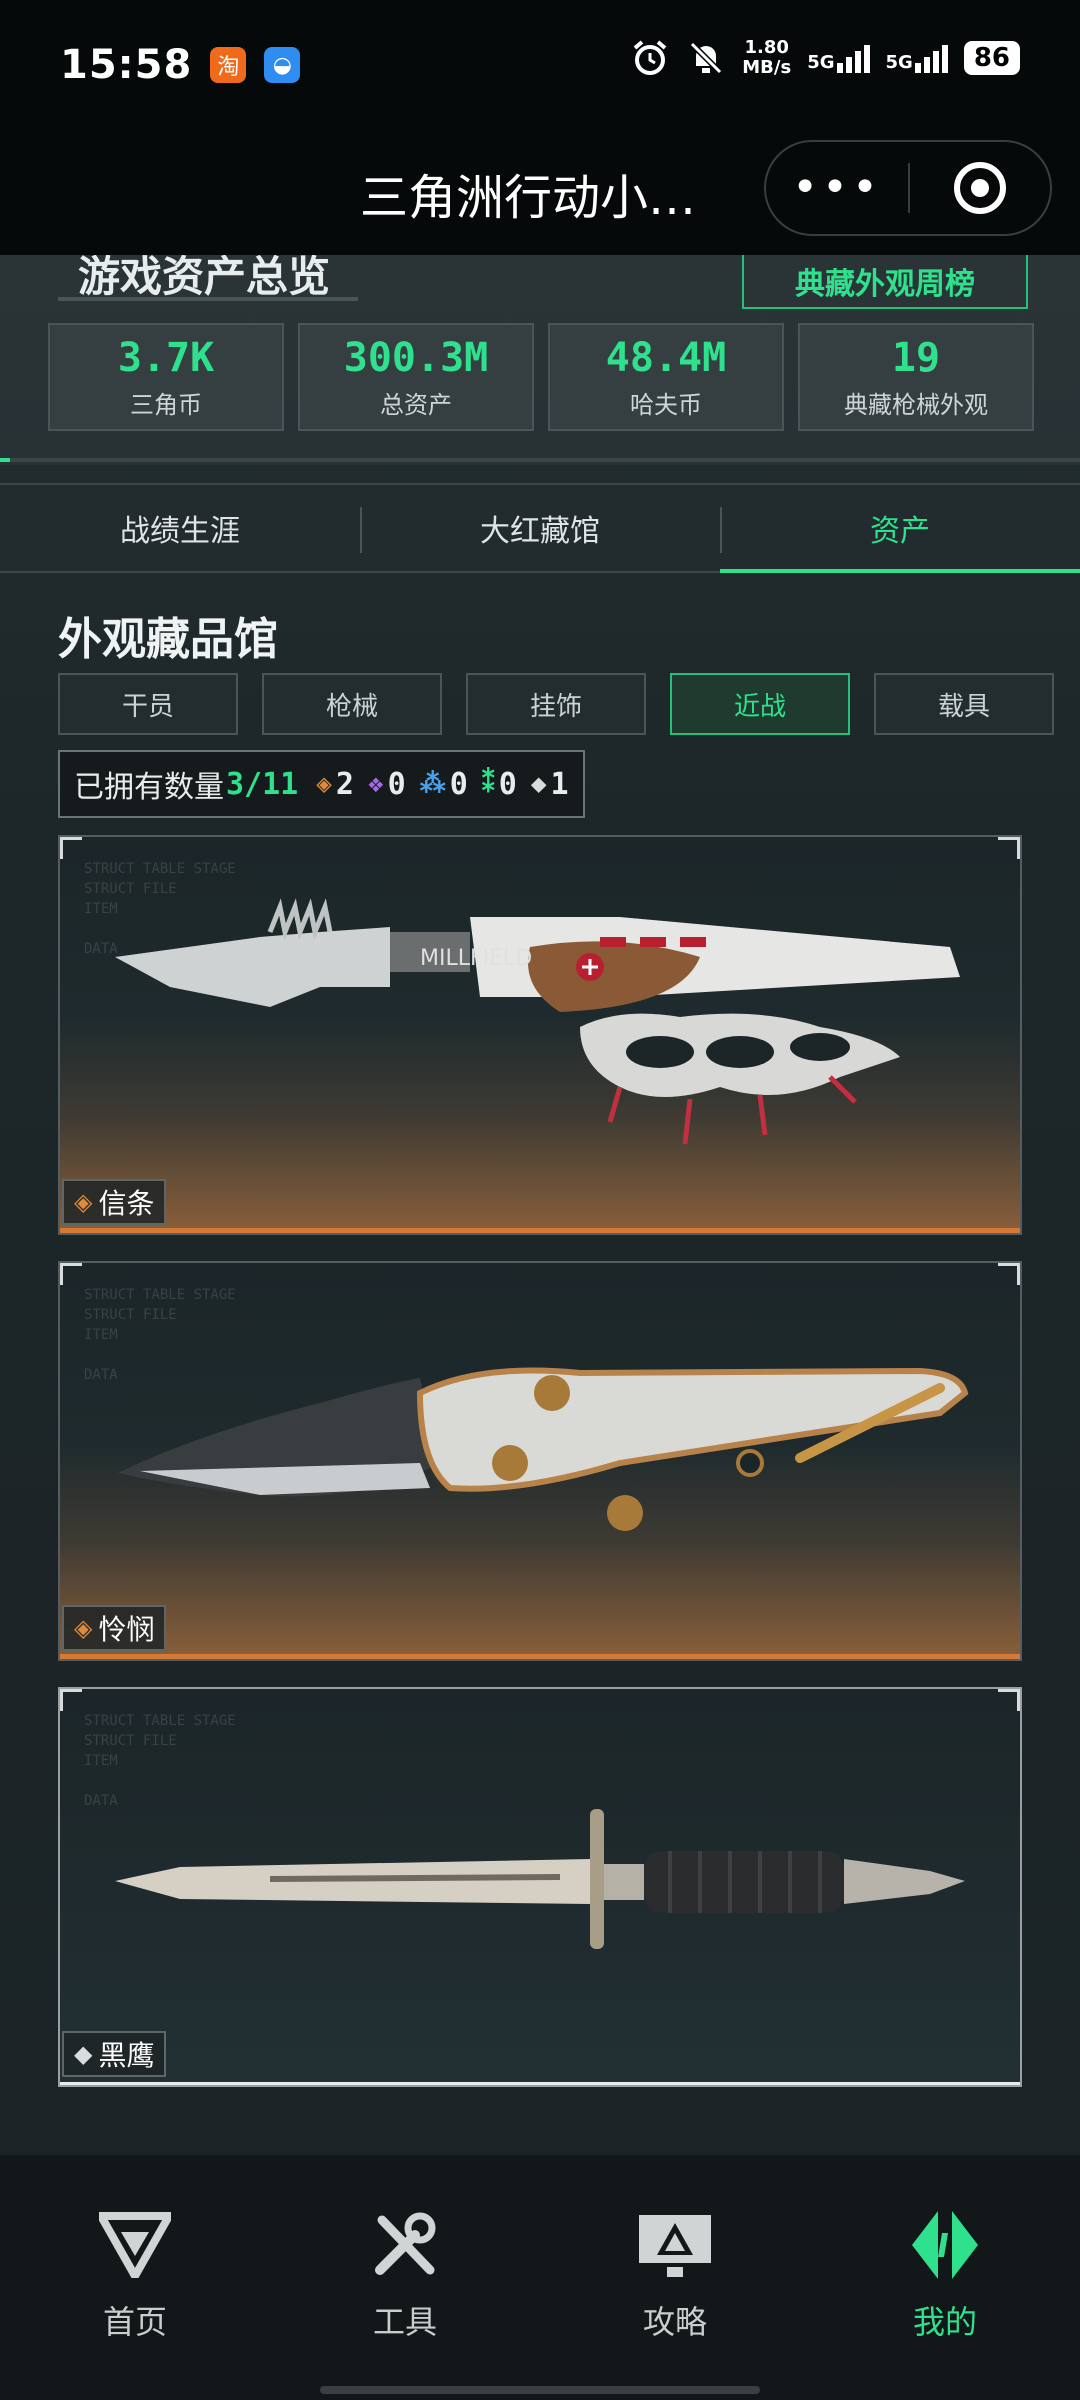  Describe the element at coordinates (541, 377) in the screenshot. I see `stats-row: 3.7K 三角币 300.3M 总资产 48.4M 哈夫币 19 典藏枪械外观` at that location.